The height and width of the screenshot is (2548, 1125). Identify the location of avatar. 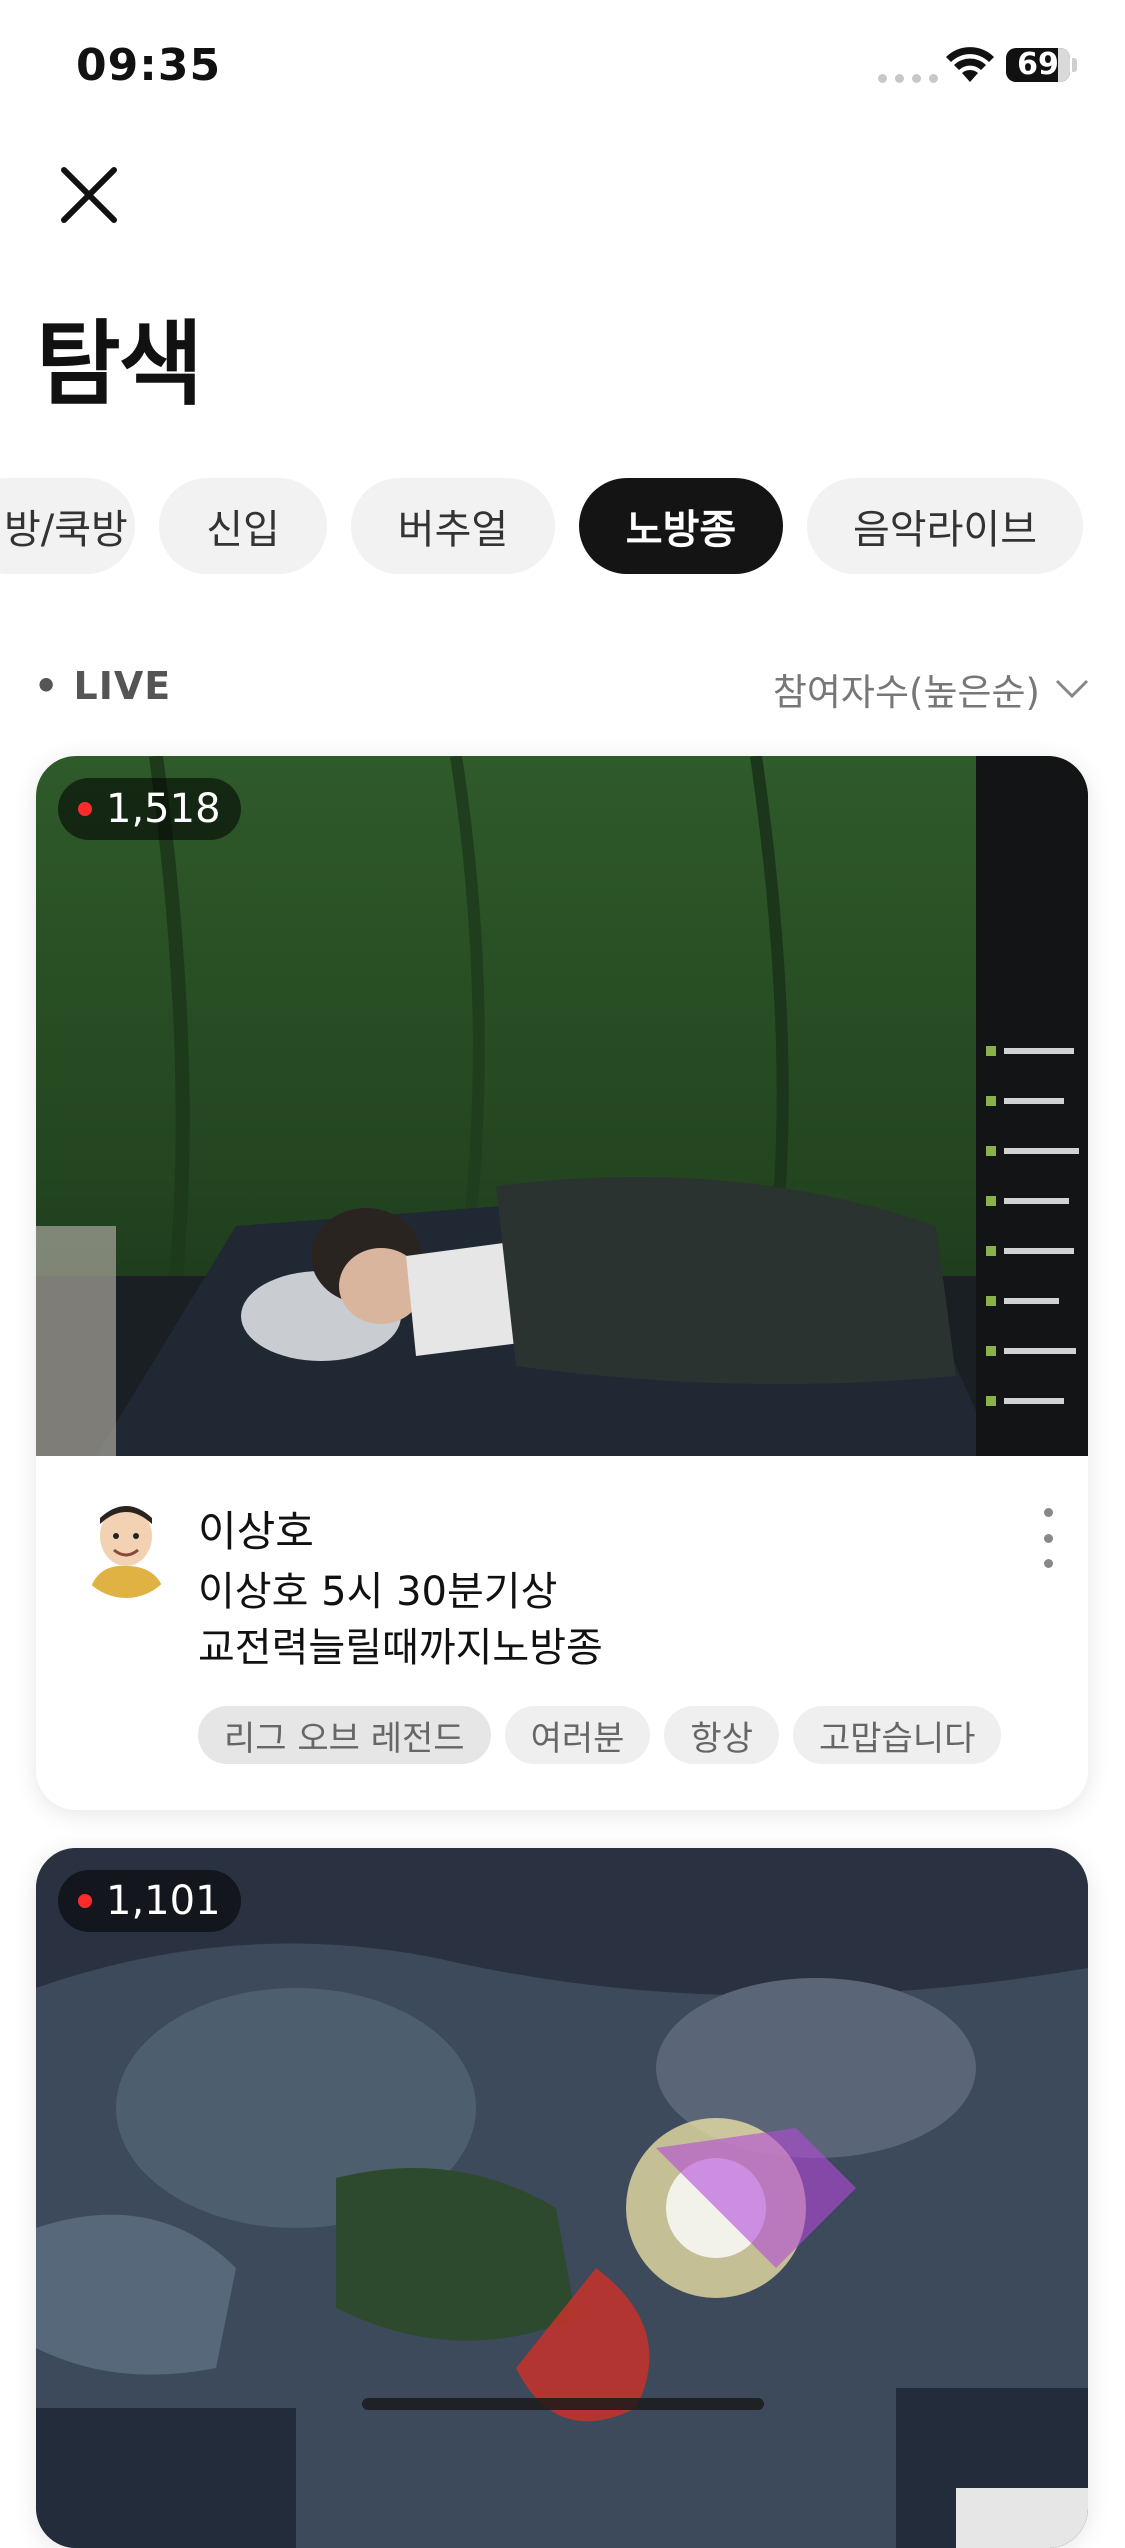
(126, 1546).